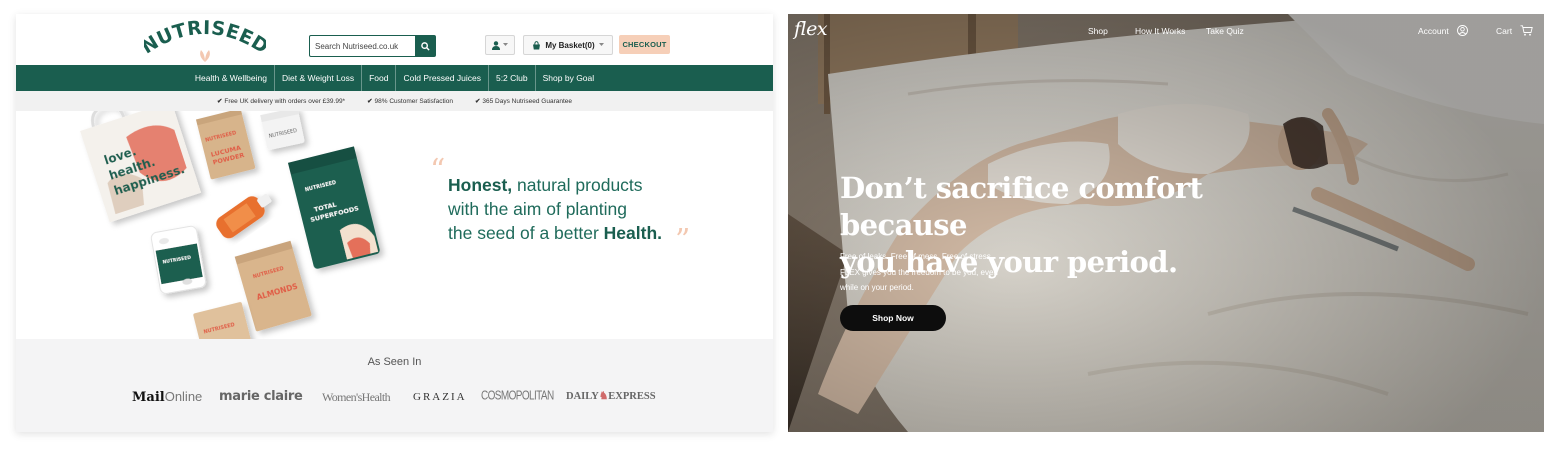 The image size is (1560, 453). I want to click on cart-icon, so click(1526, 30).